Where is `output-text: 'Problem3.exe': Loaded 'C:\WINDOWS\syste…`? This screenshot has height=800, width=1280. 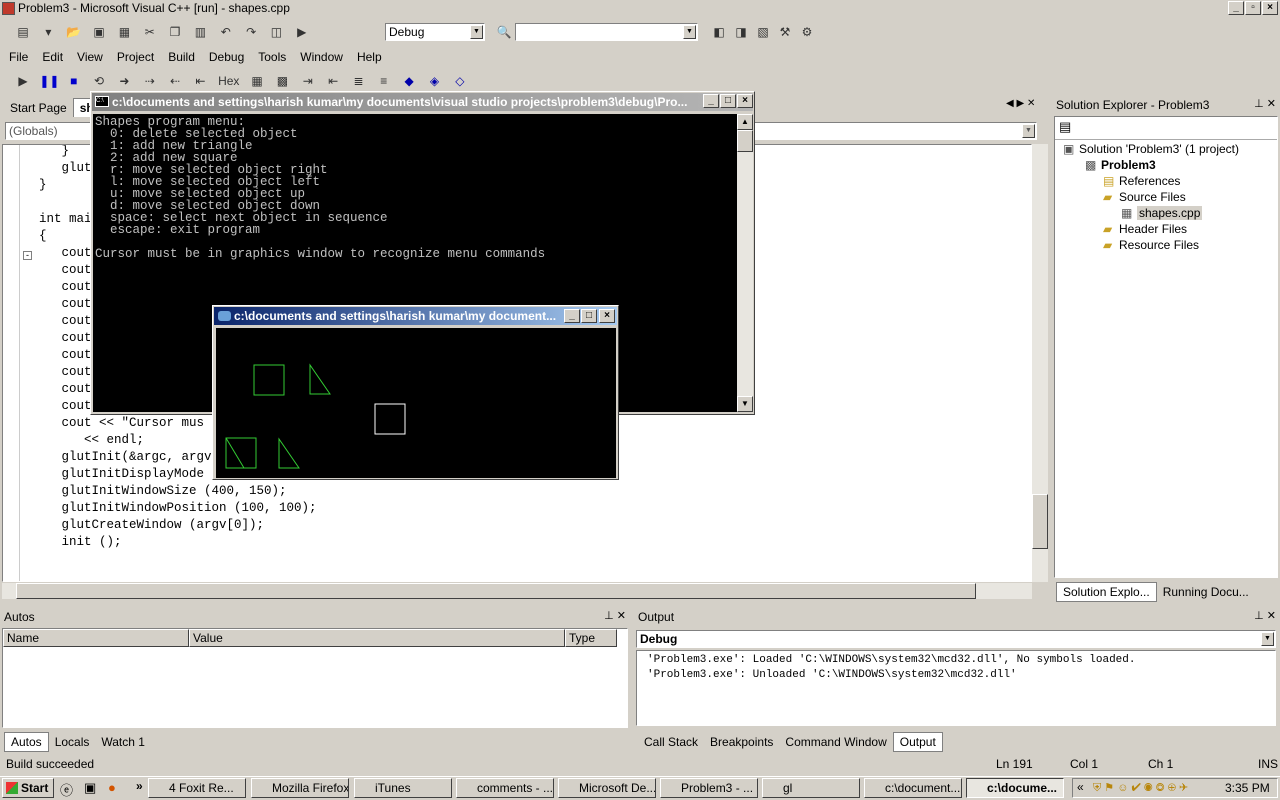 output-text: 'Problem3.exe': Loaded 'C:\WINDOWS\syste… is located at coordinates (956, 688).